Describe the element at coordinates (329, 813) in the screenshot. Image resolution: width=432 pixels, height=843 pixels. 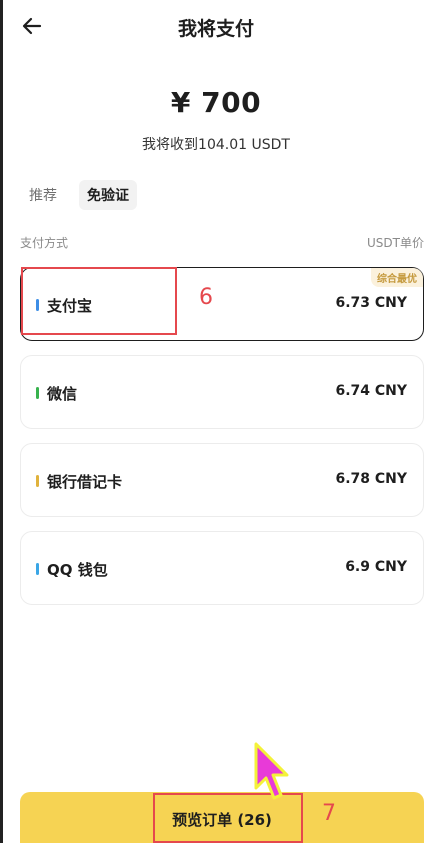
I see `annotation-number-7: 7` at that location.